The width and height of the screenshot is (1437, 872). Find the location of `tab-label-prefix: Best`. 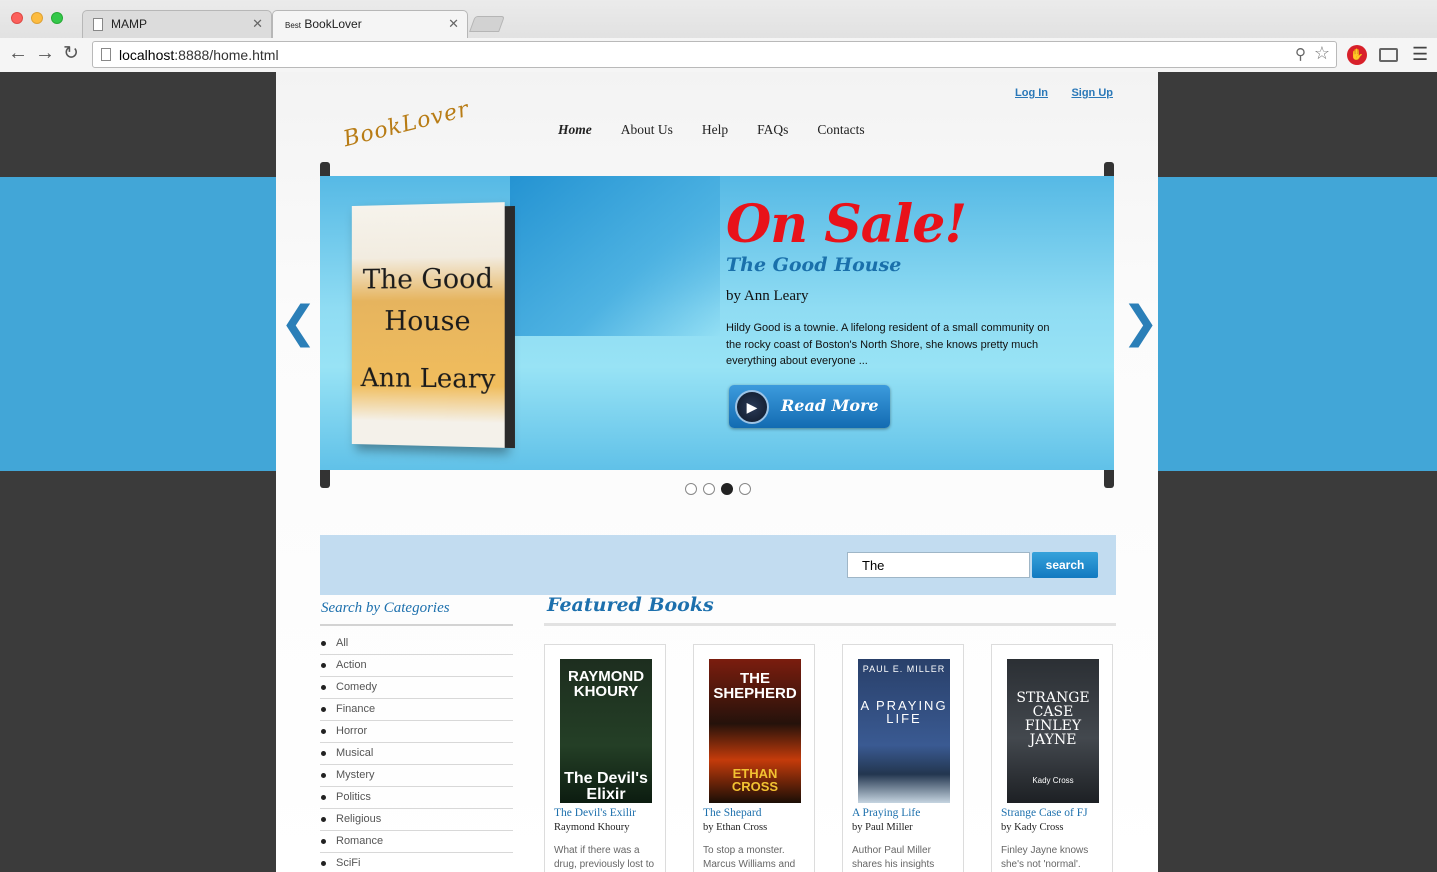

tab-label-prefix: Best is located at coordinates (293, 25).